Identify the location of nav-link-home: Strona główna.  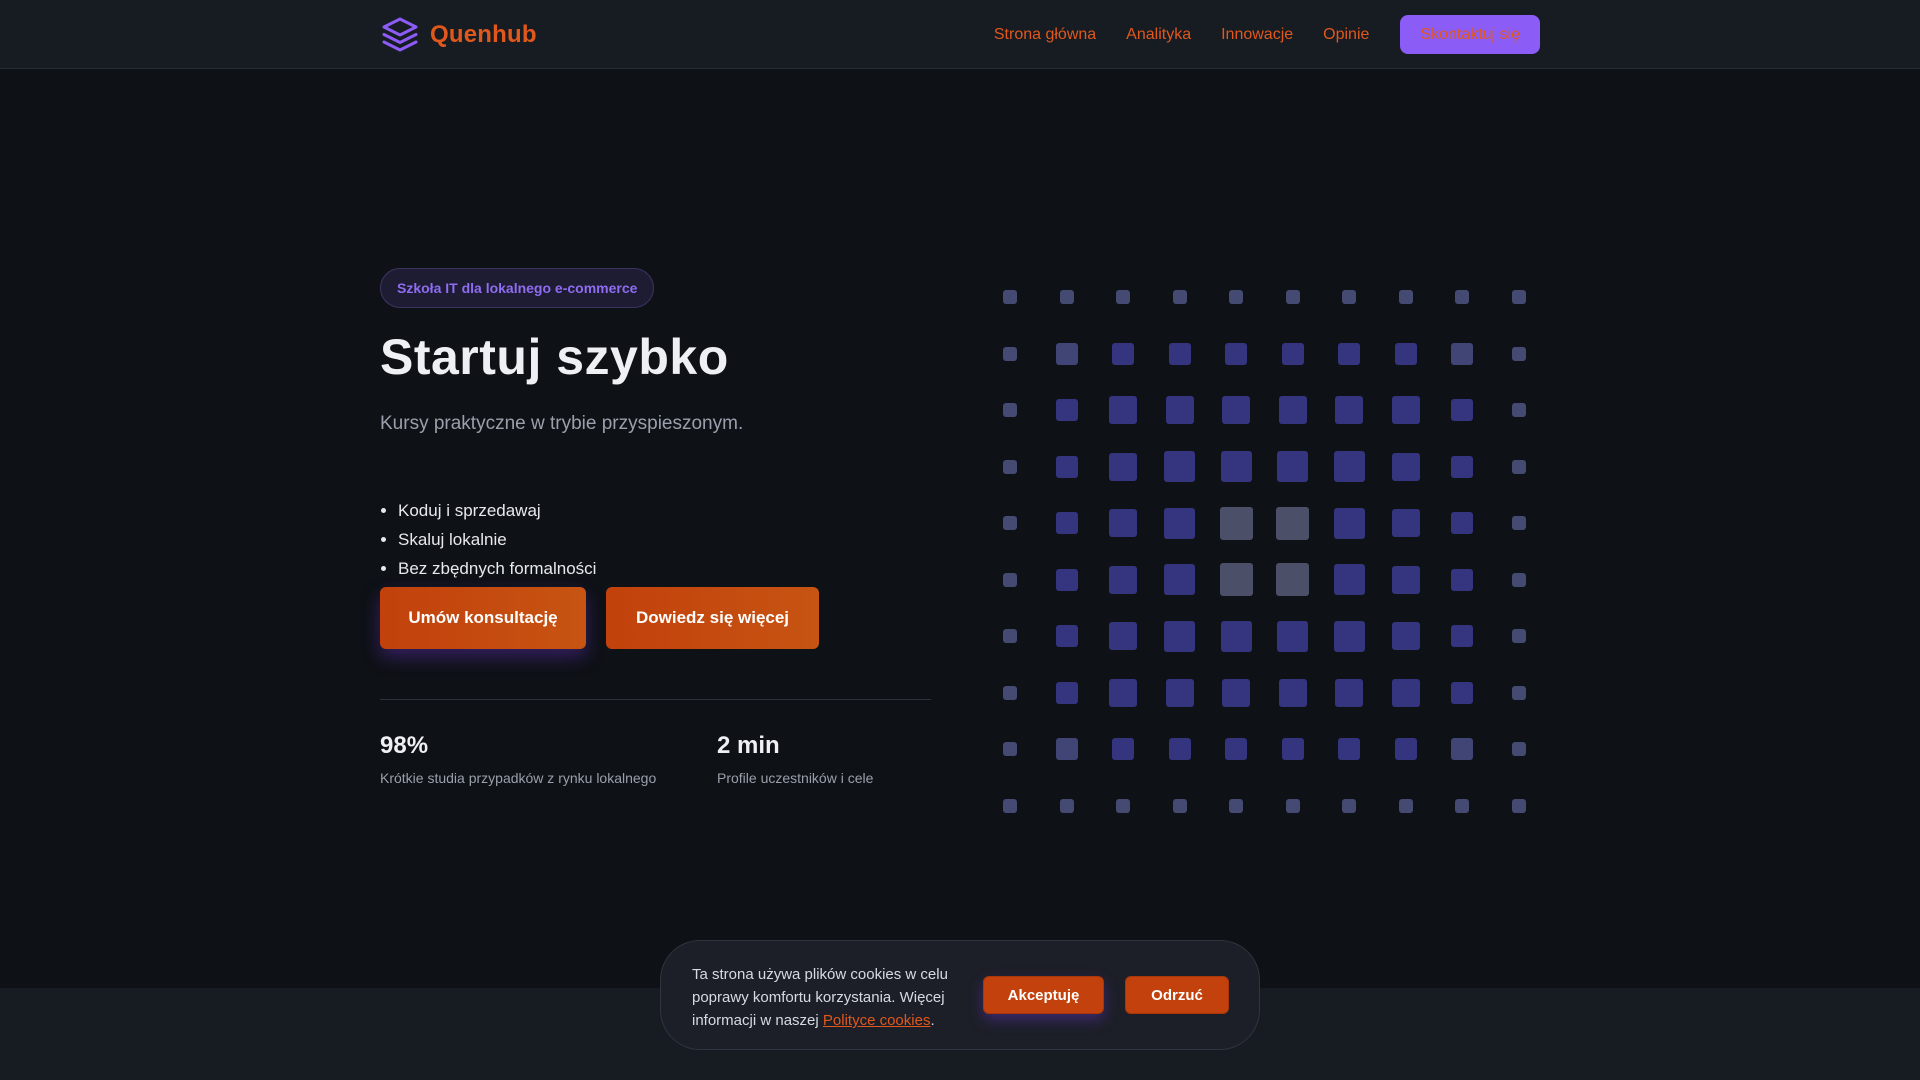
(1045, 35).